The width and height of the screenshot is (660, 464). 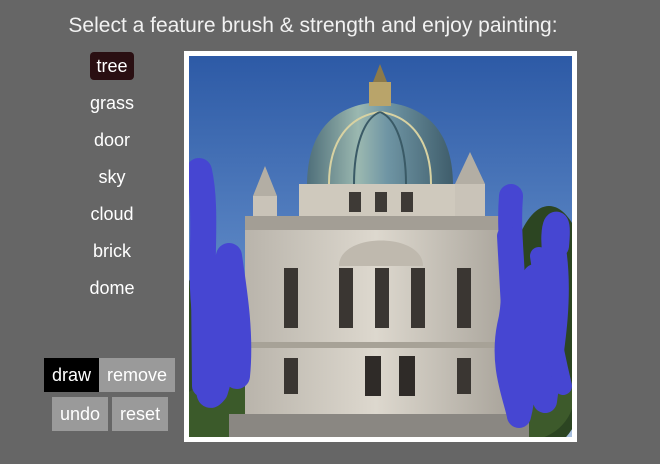 I want to click on draw-button: draw, so click(x=72, y=375).